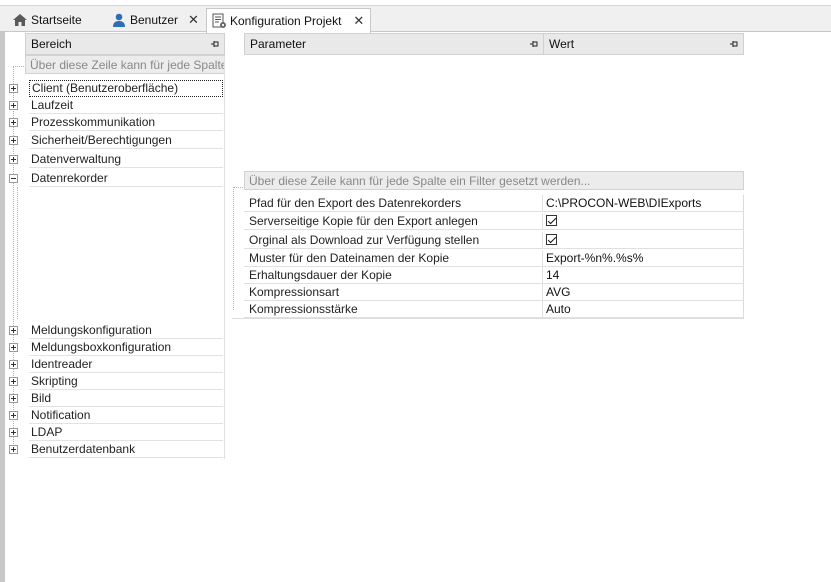 This screenshot has width=831, height=582. I want to click on tab-konfiguration-projekt: Konfiguration Projekt ✕, so click(289, 20).